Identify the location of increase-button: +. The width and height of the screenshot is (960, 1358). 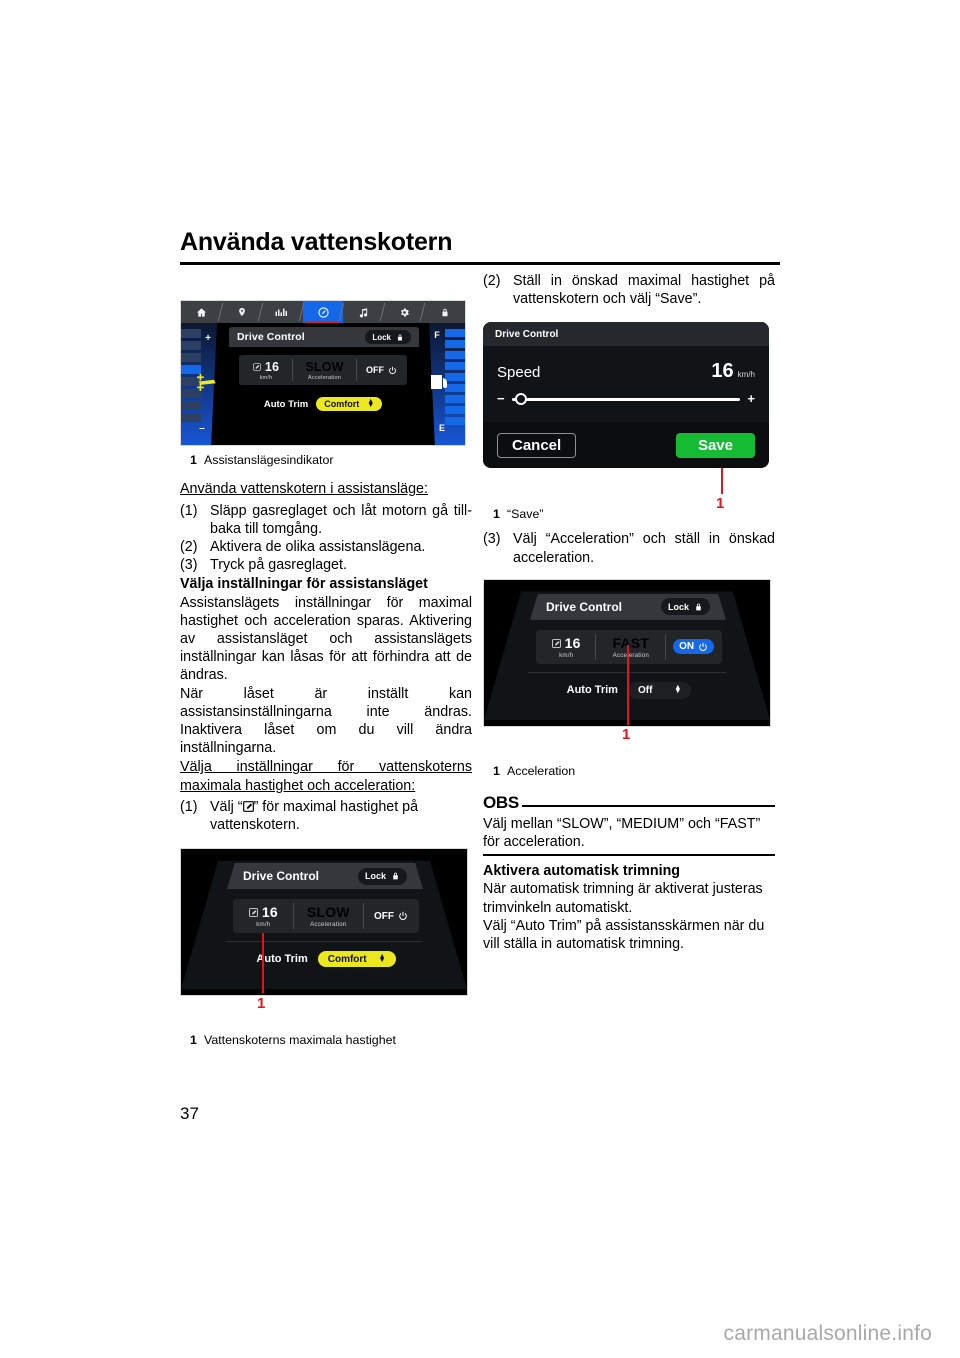
(751, 398).